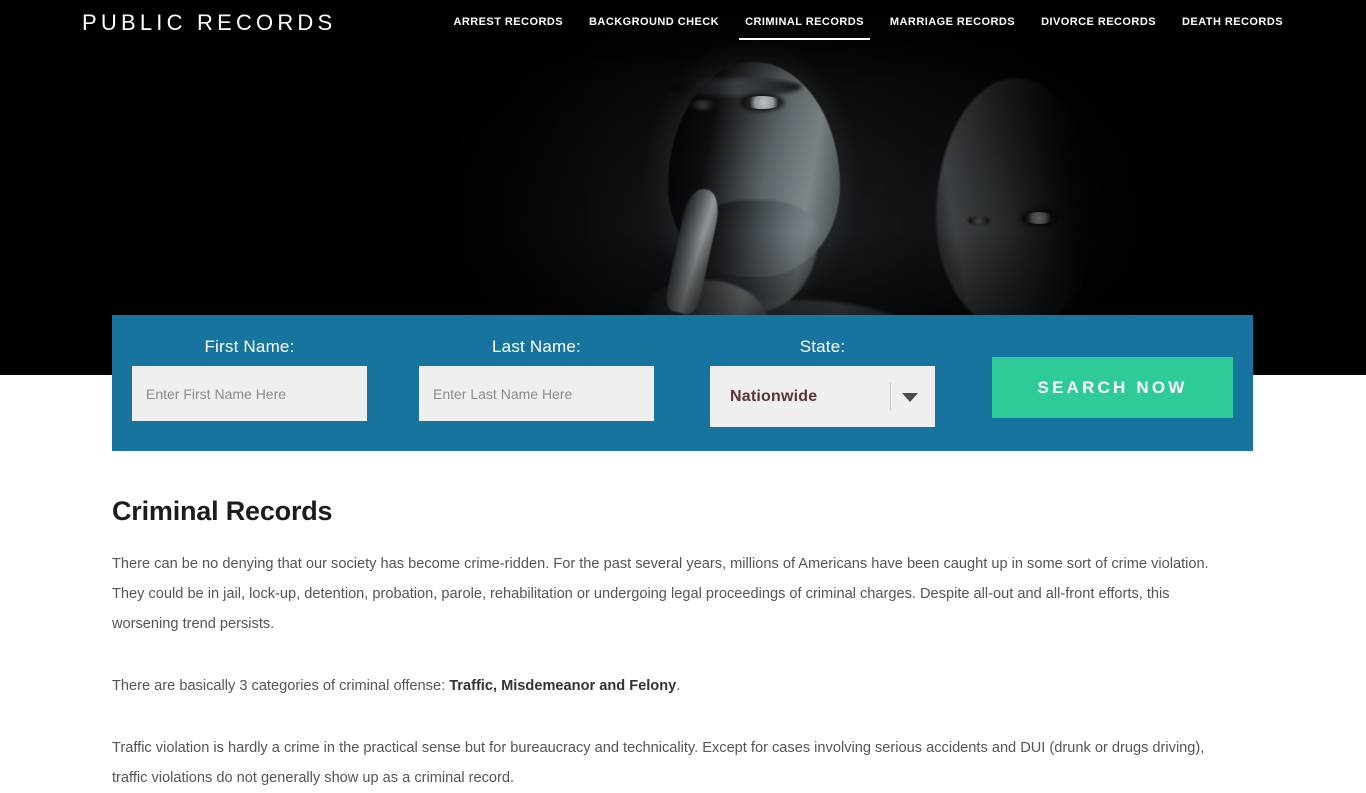 This screenshot has height=793, width=1366. Describe the element at coordinates (1232, 22) in the screenshot. I see `nav-item-death-records: DEATH RECORDS` at that location.